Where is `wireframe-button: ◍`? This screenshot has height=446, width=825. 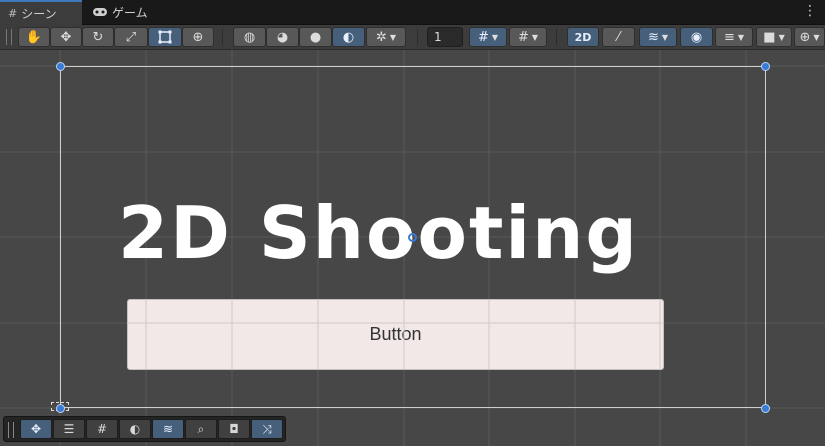 wireframe-button: ◍ is located at coordinates (249, 37).